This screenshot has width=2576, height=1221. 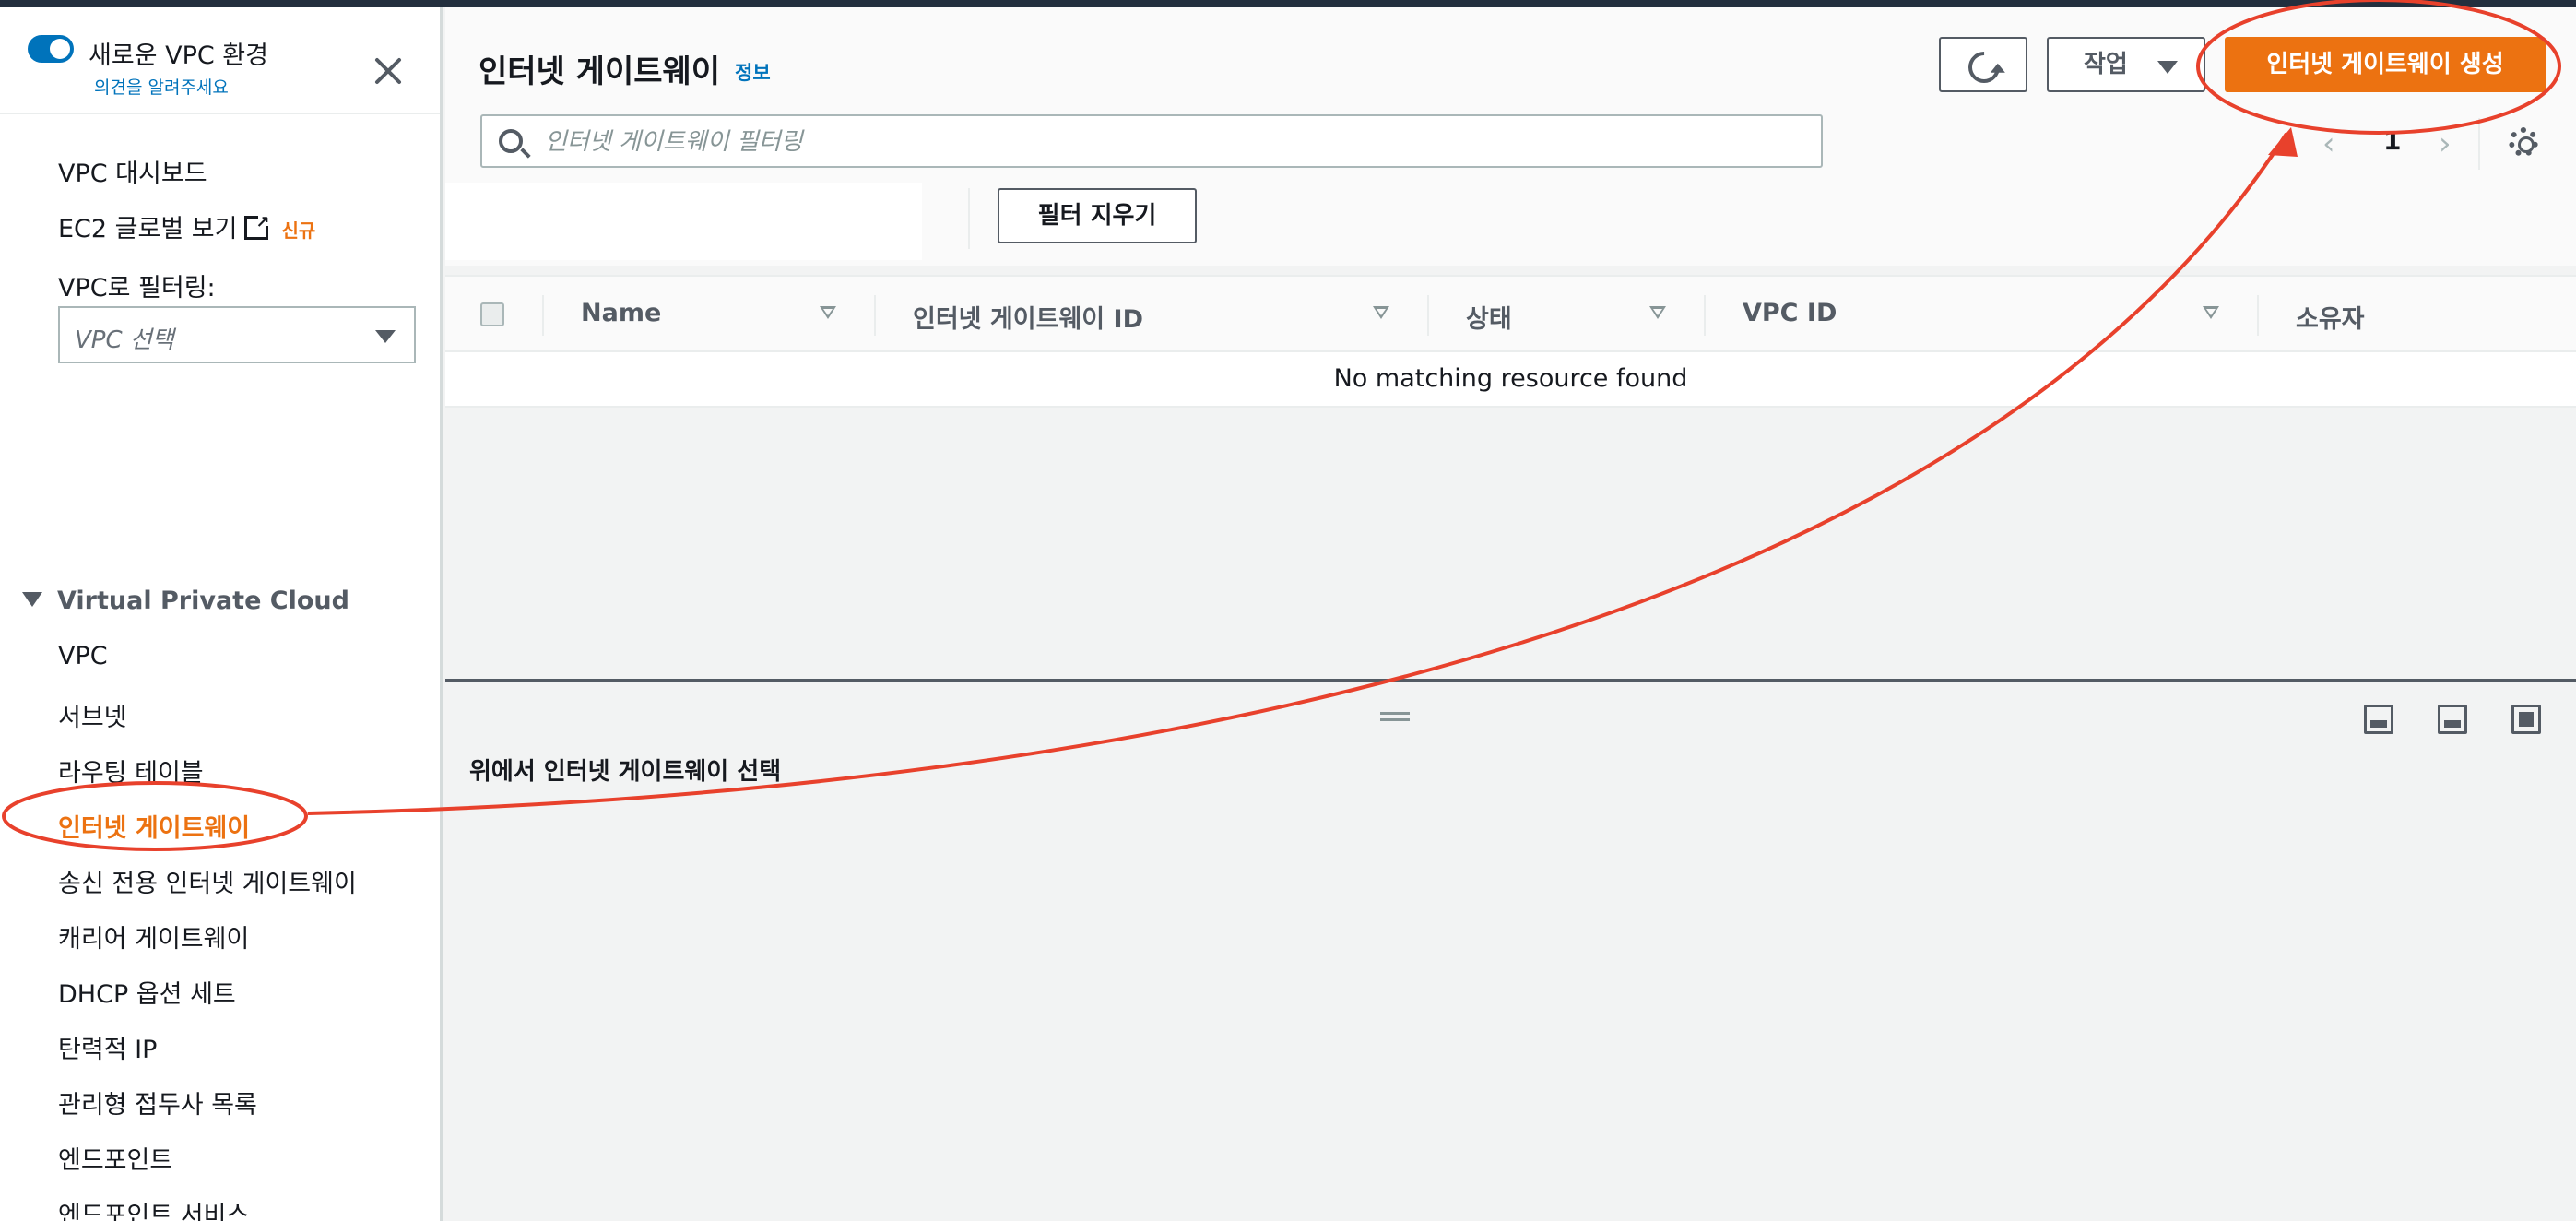 I want to click on table-empty-message: No matching resource found, so click(x=1510, y=380).